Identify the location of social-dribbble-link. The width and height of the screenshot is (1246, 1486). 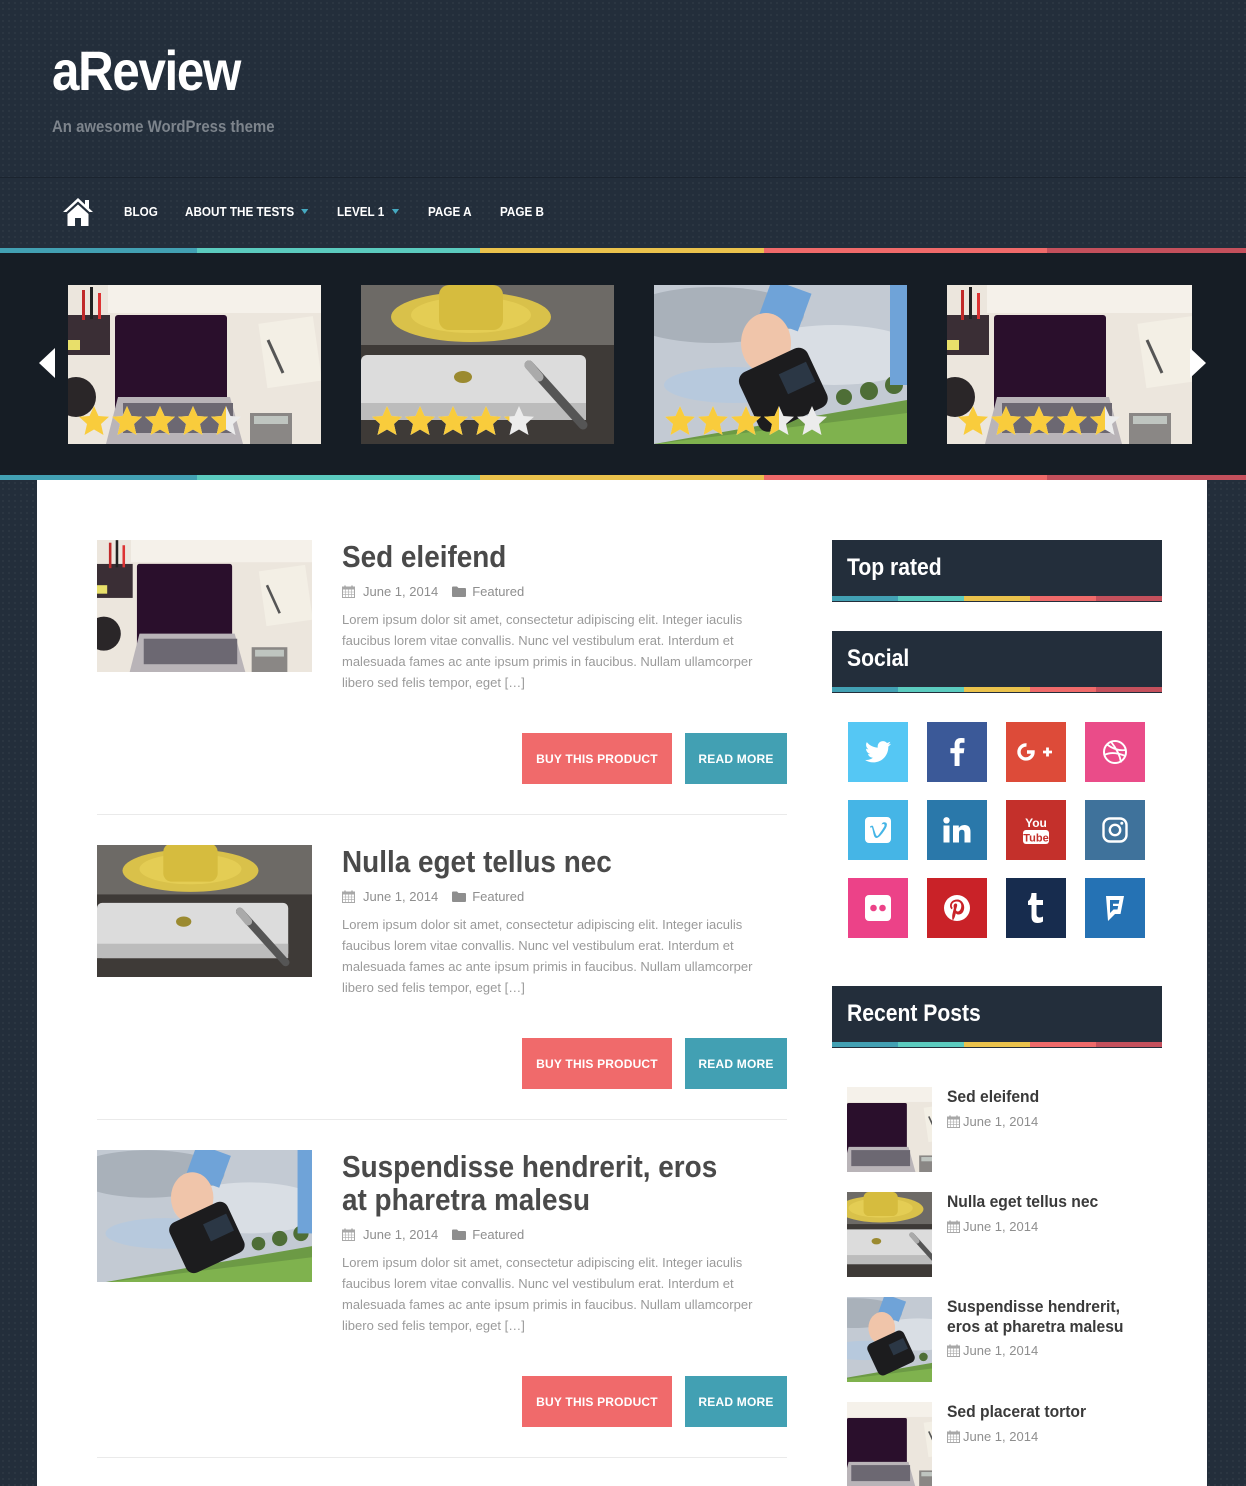
(1115, 752).